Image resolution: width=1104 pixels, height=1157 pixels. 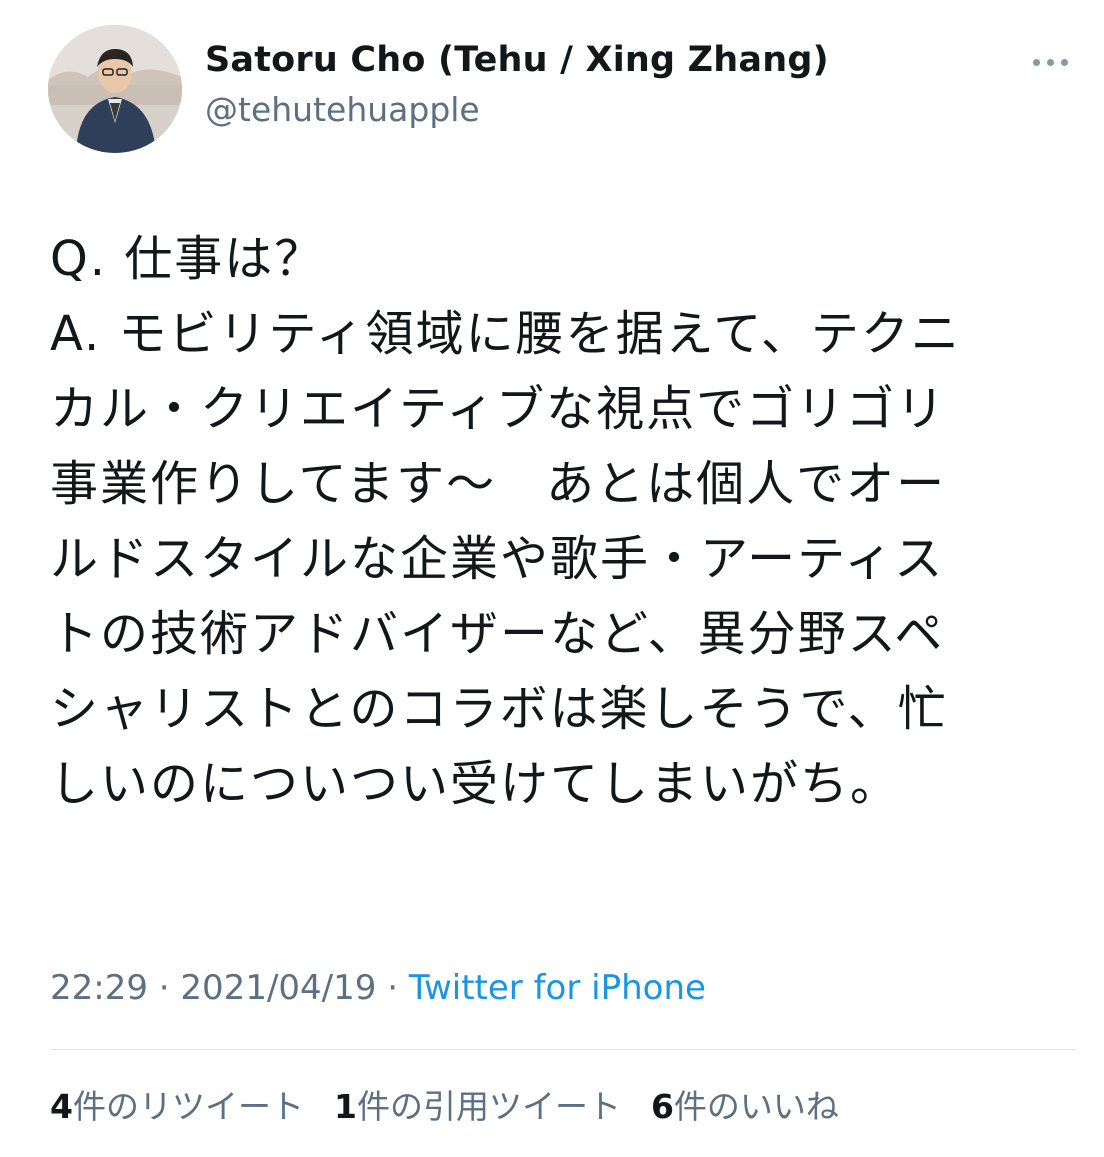 What do you see at coordinates (756, 1106) in the screenshot?
I see `likes-label: 件のいいね` at bounding box center [756, 1106].